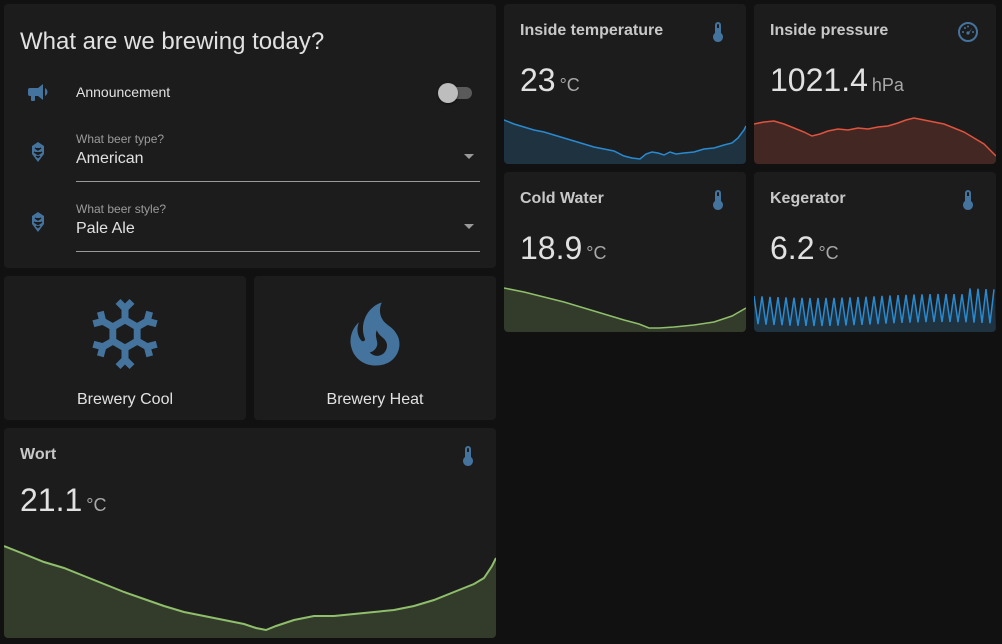 The width and height of the screenshot is (1002, 644). I want to click on sensor-unit: hPa, so click(887, 85).